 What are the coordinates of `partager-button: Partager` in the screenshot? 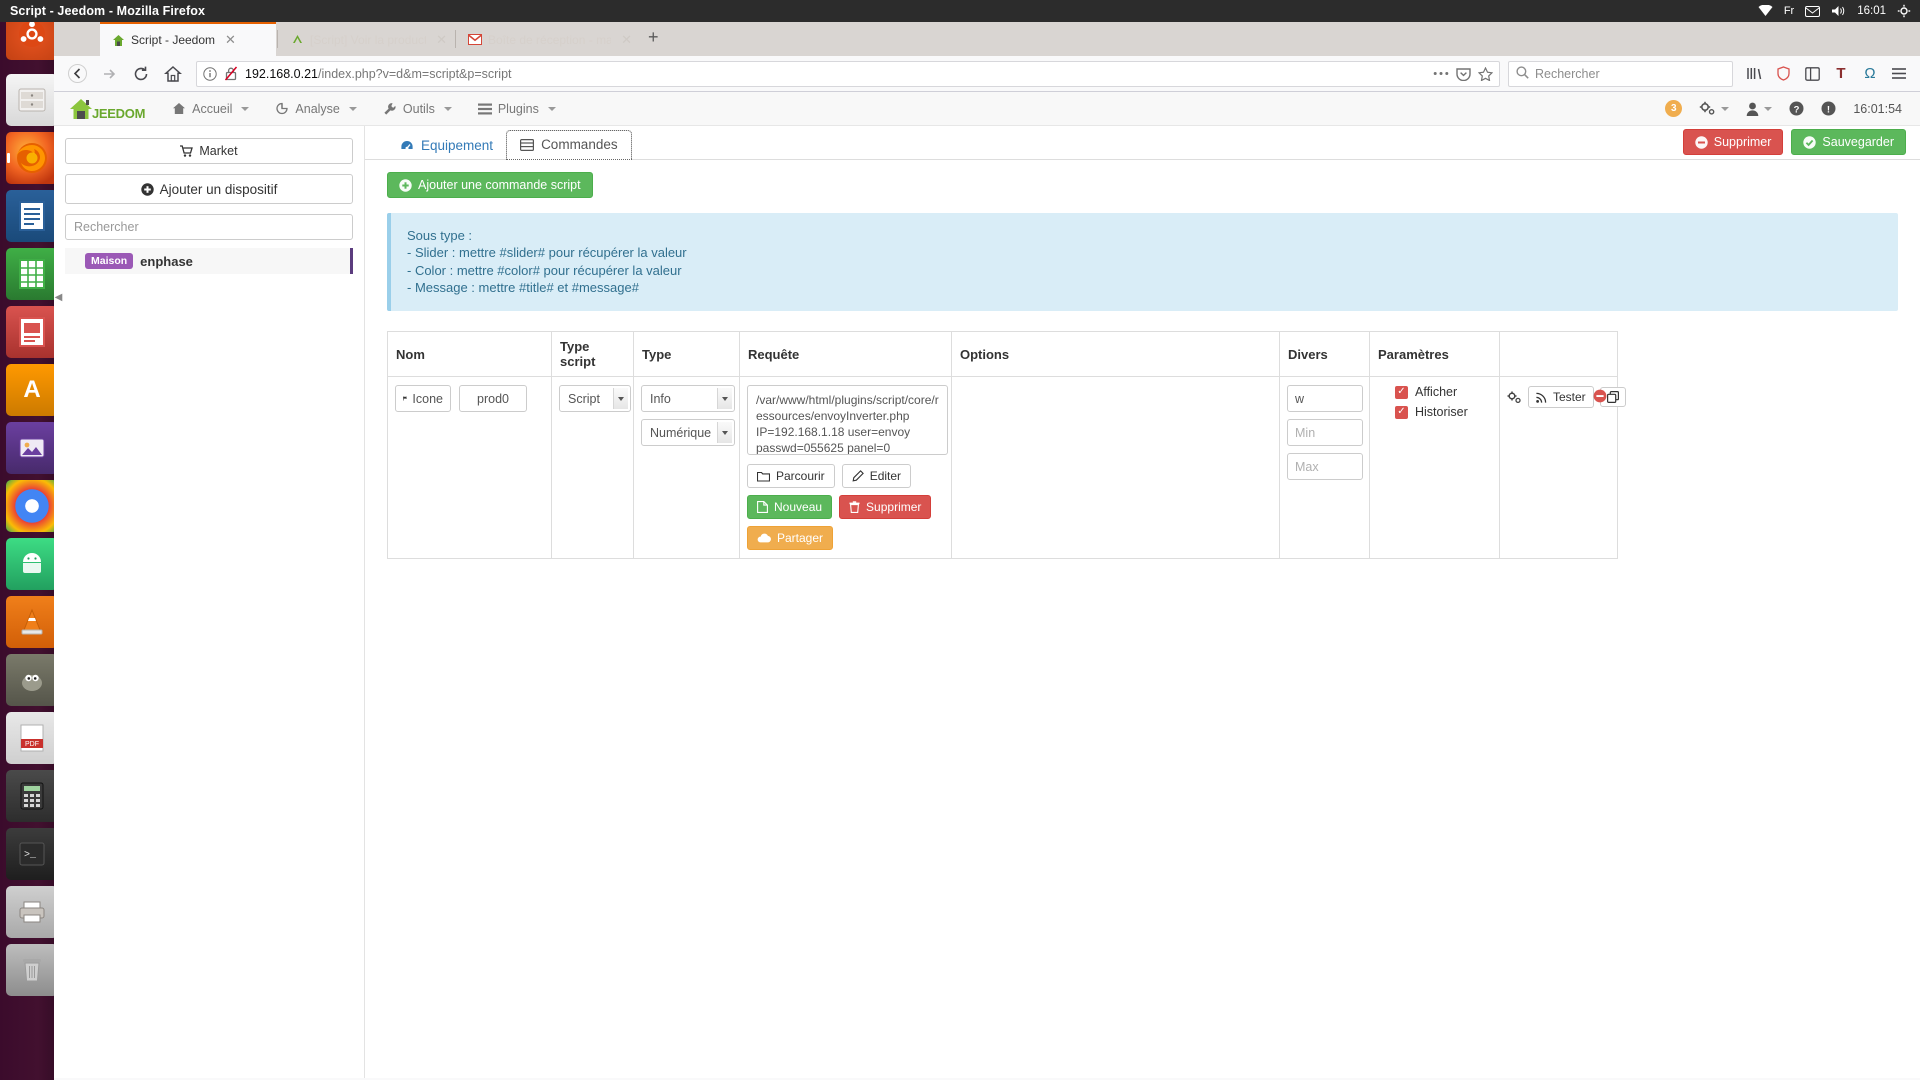 It's located at (790, 538).